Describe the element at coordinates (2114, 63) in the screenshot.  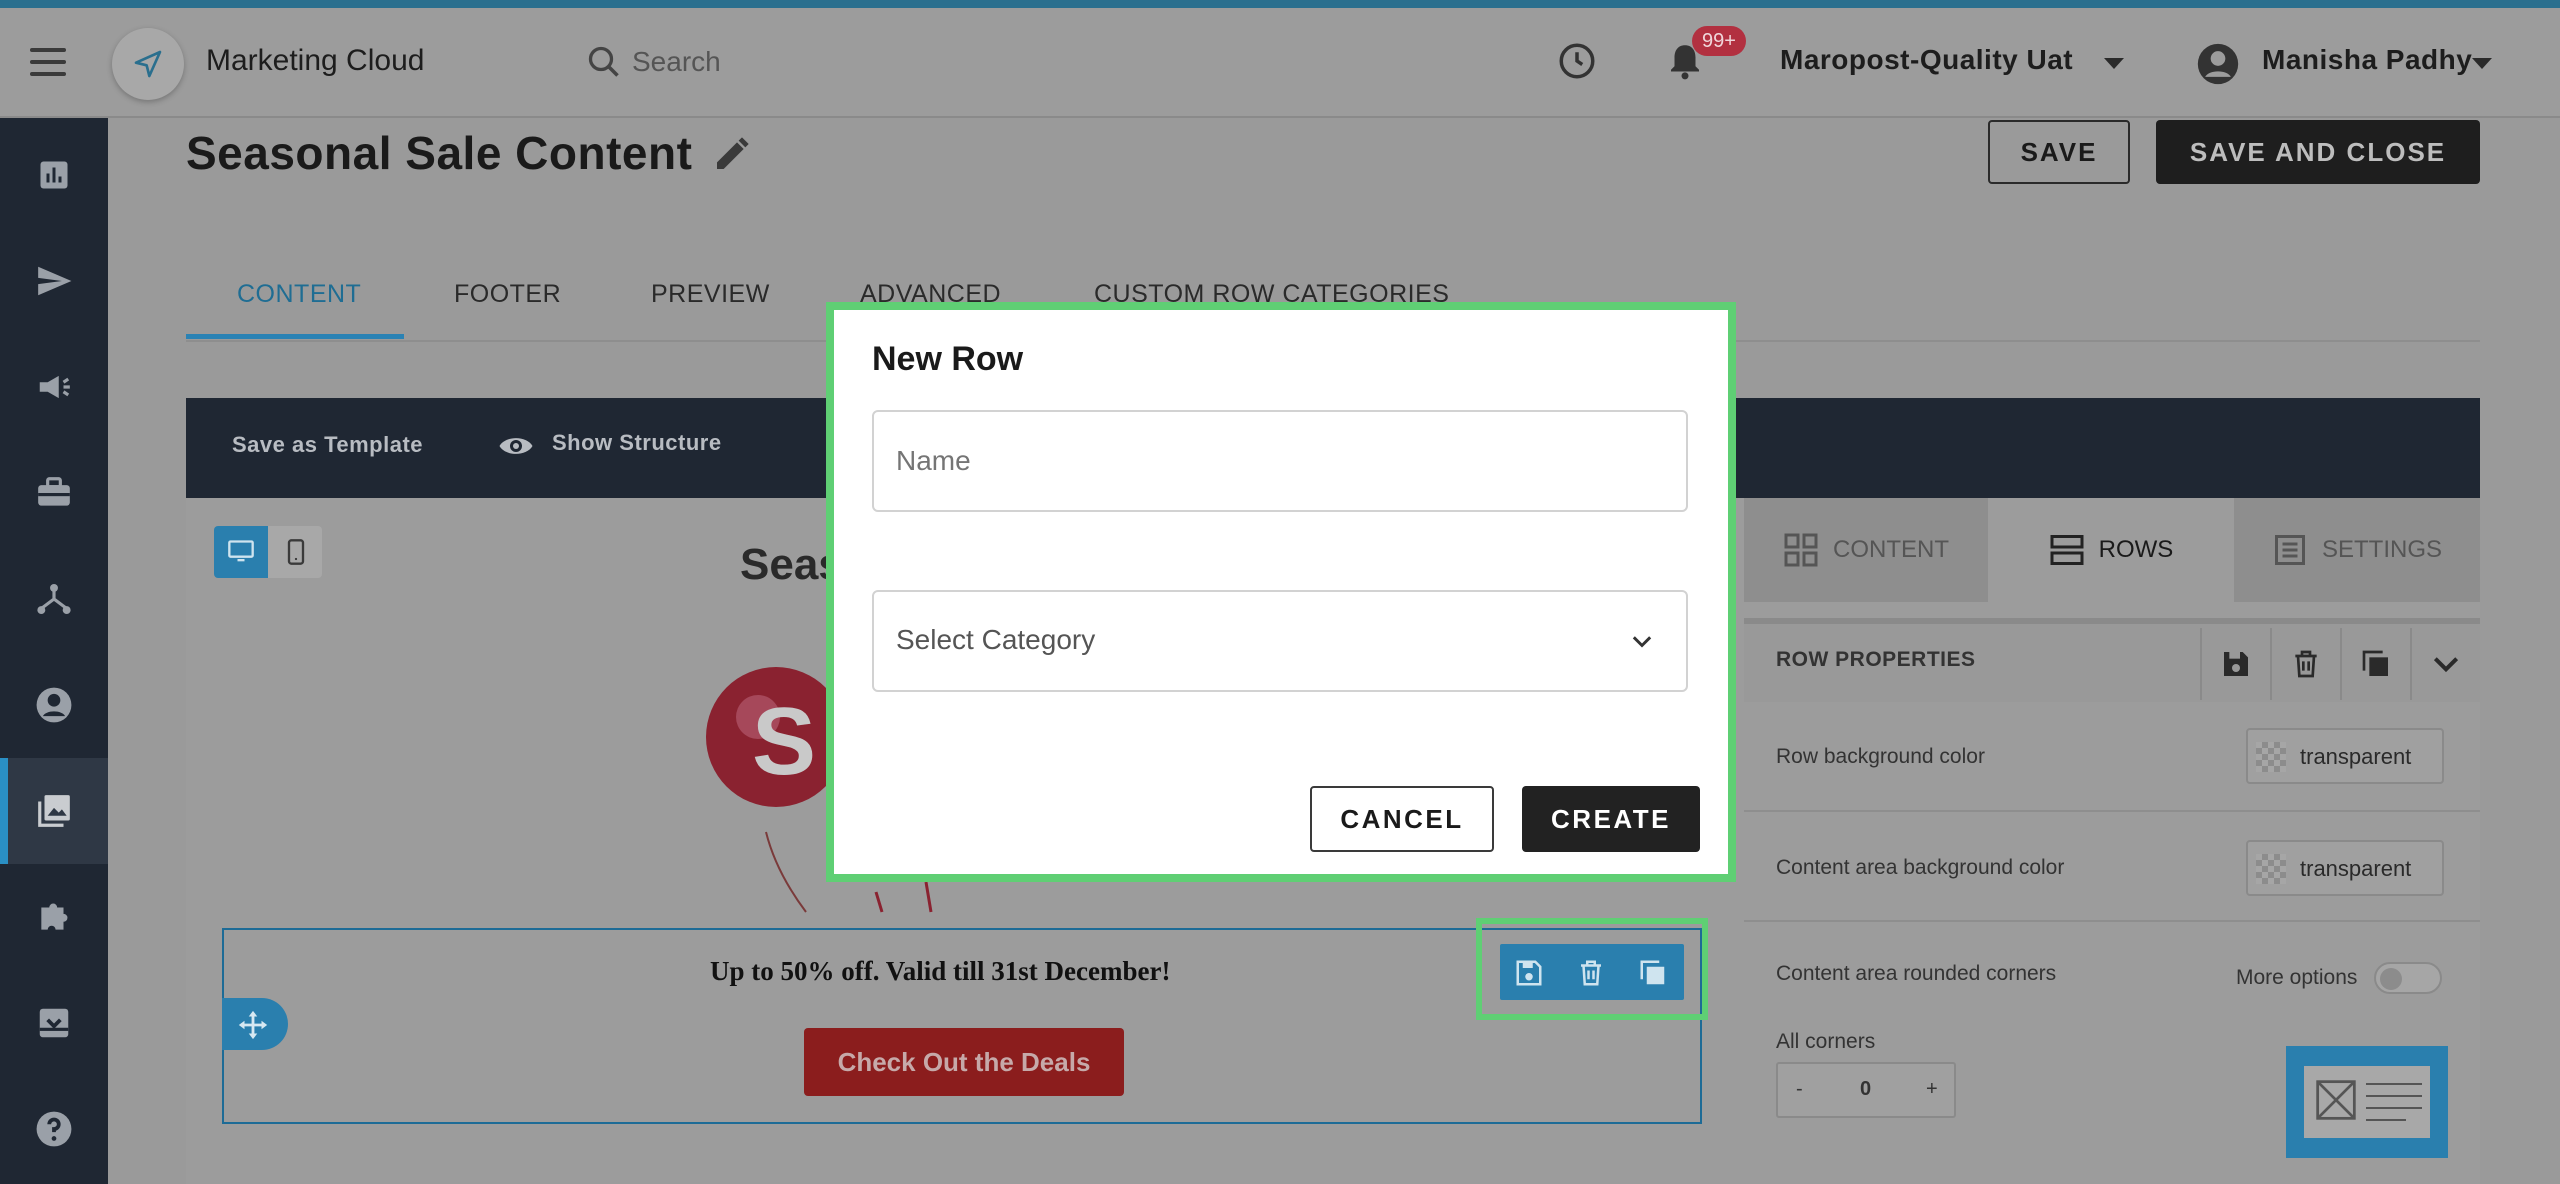
I see `org-chevron-down-icon` at that location.